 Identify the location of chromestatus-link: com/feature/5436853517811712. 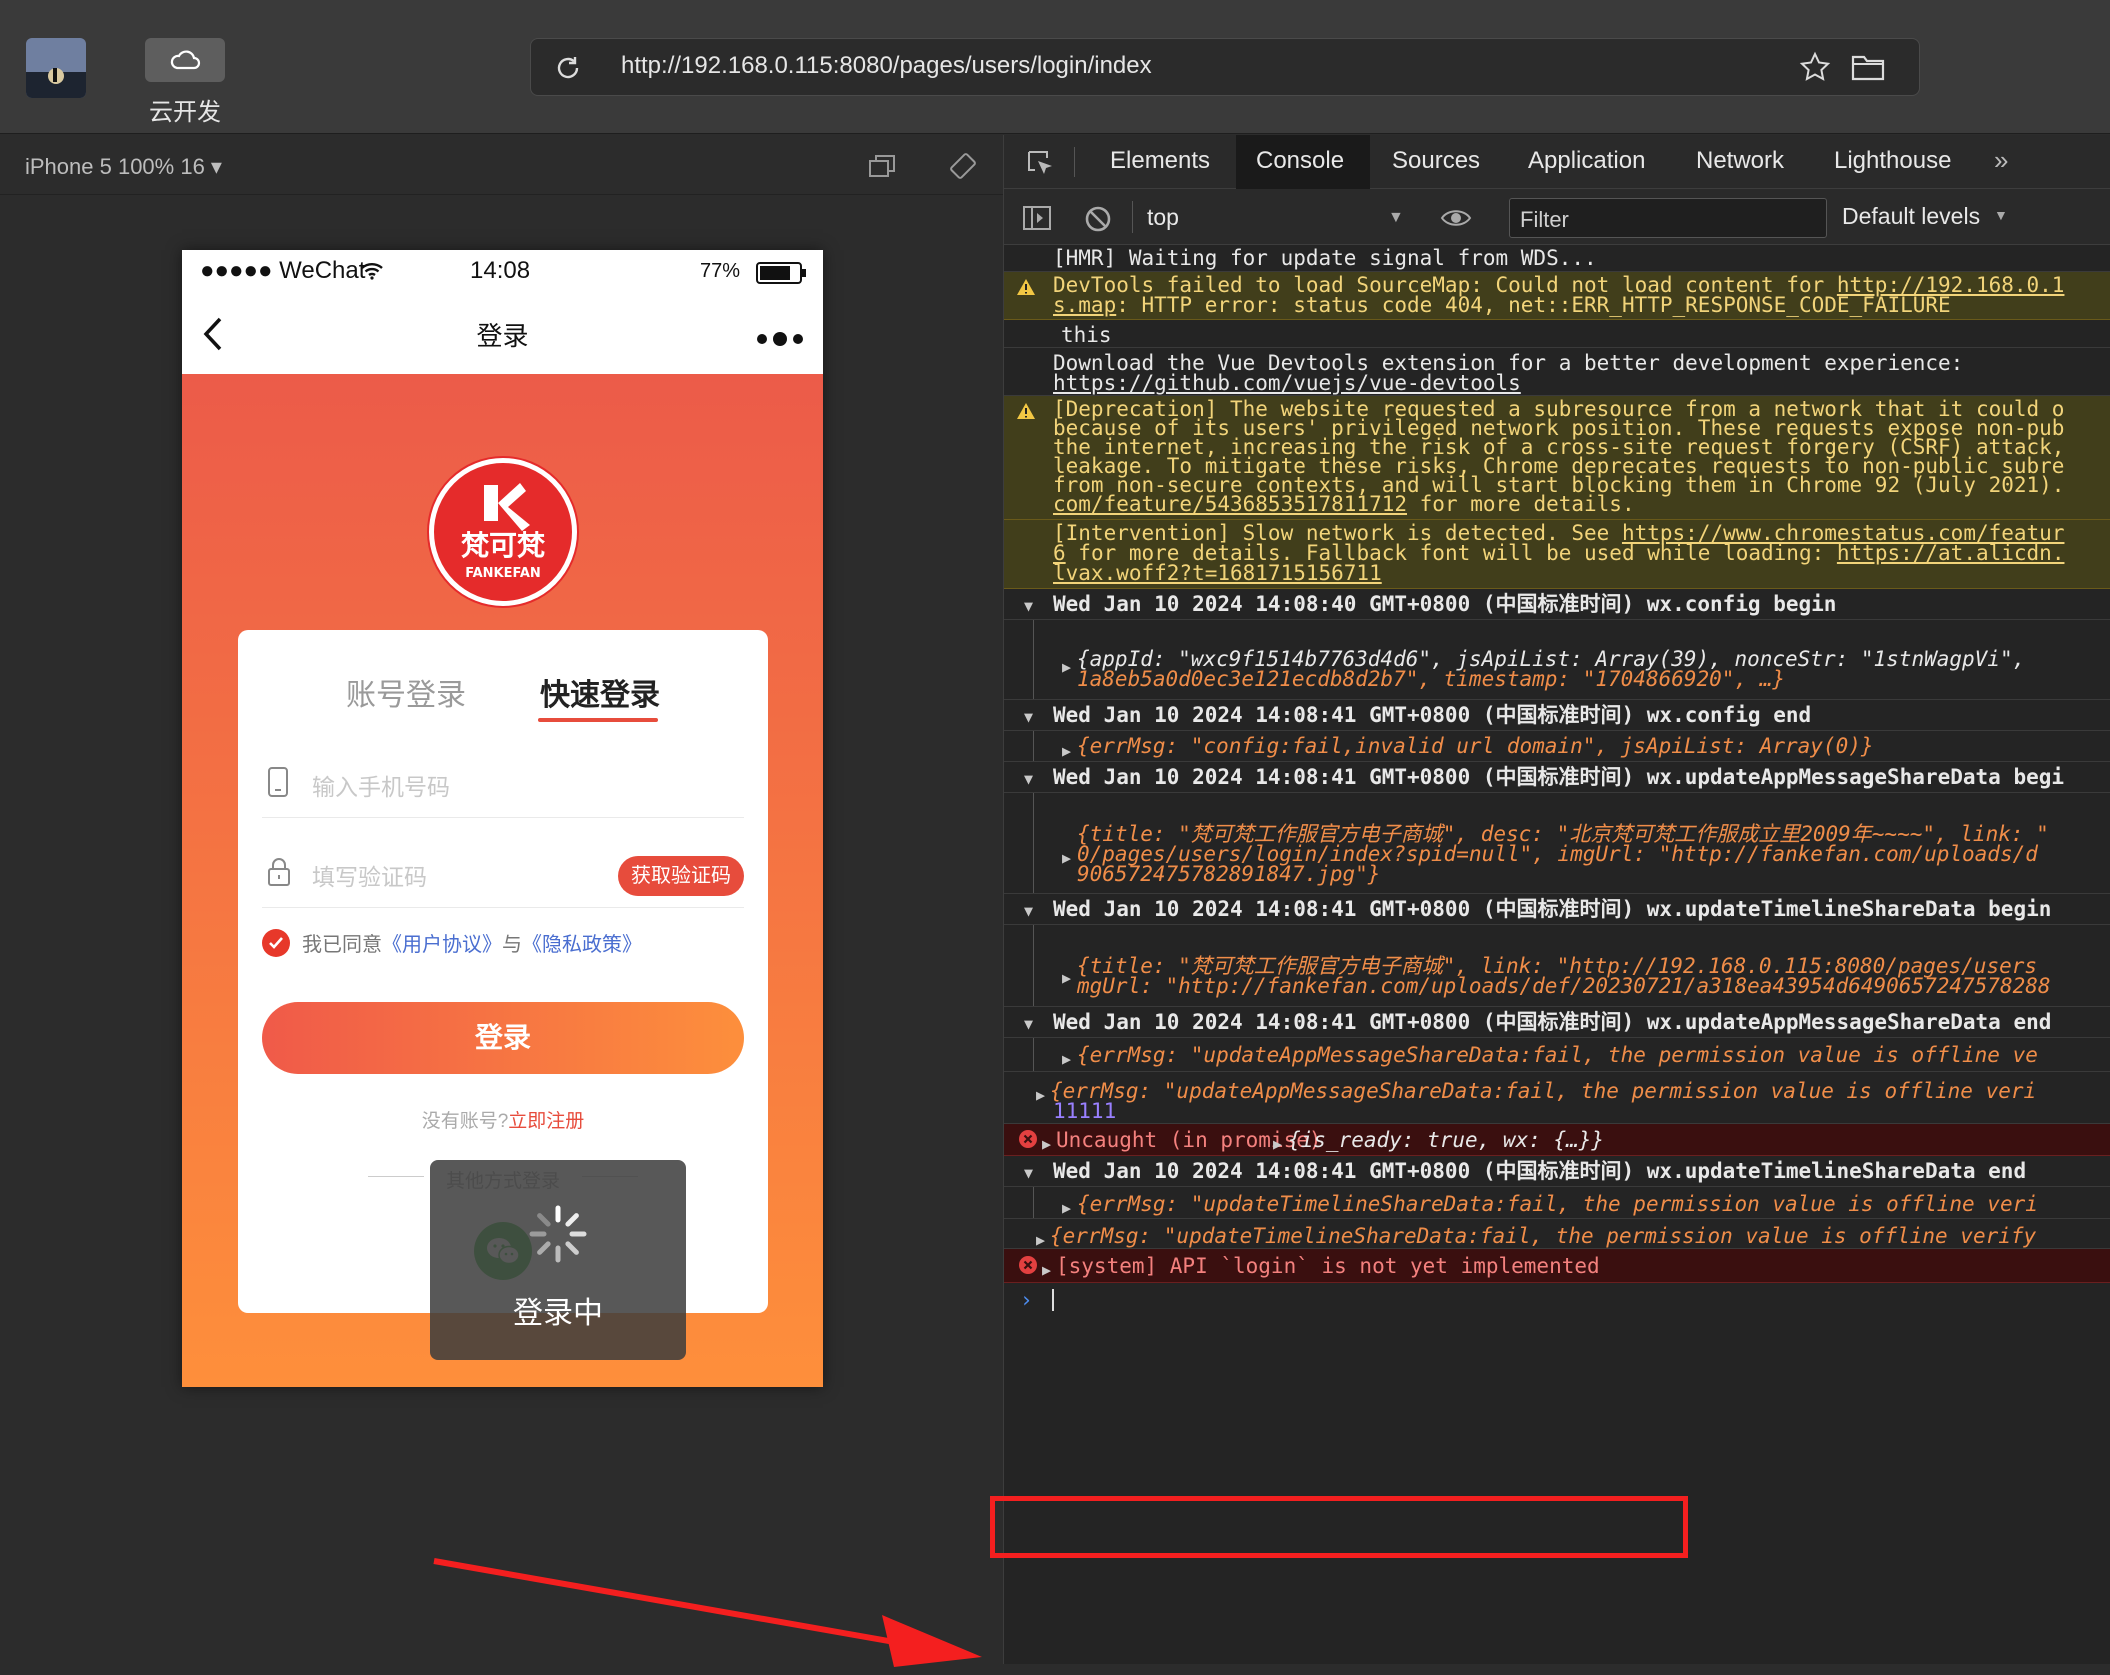
(1230, 504).